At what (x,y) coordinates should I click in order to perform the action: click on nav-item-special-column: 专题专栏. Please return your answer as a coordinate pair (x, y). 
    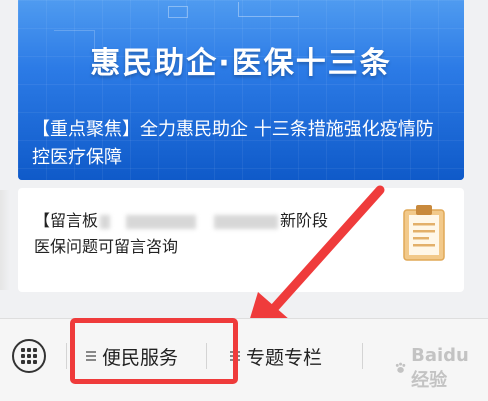
    Looking at the image, I should click on (276, 356).